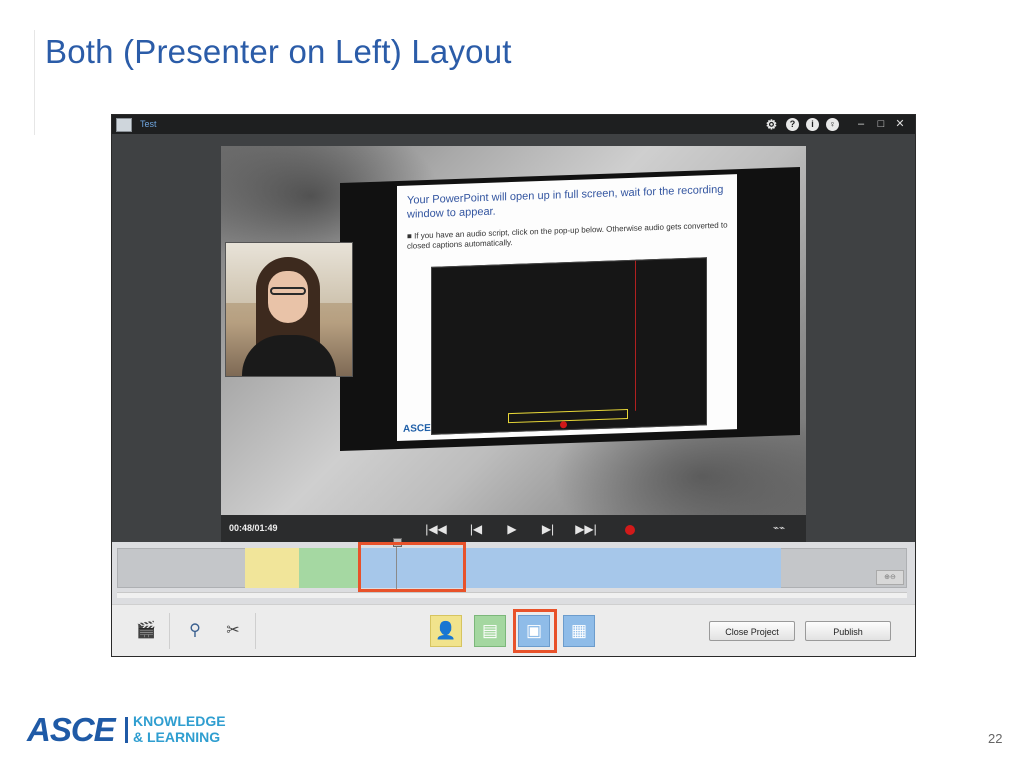 This screenshot has width=1024, height=768. Describe the element at coordinates (278, 51) in the screenshot. I see `slide-title: Both (Presenter on Left) Layout` at that location.